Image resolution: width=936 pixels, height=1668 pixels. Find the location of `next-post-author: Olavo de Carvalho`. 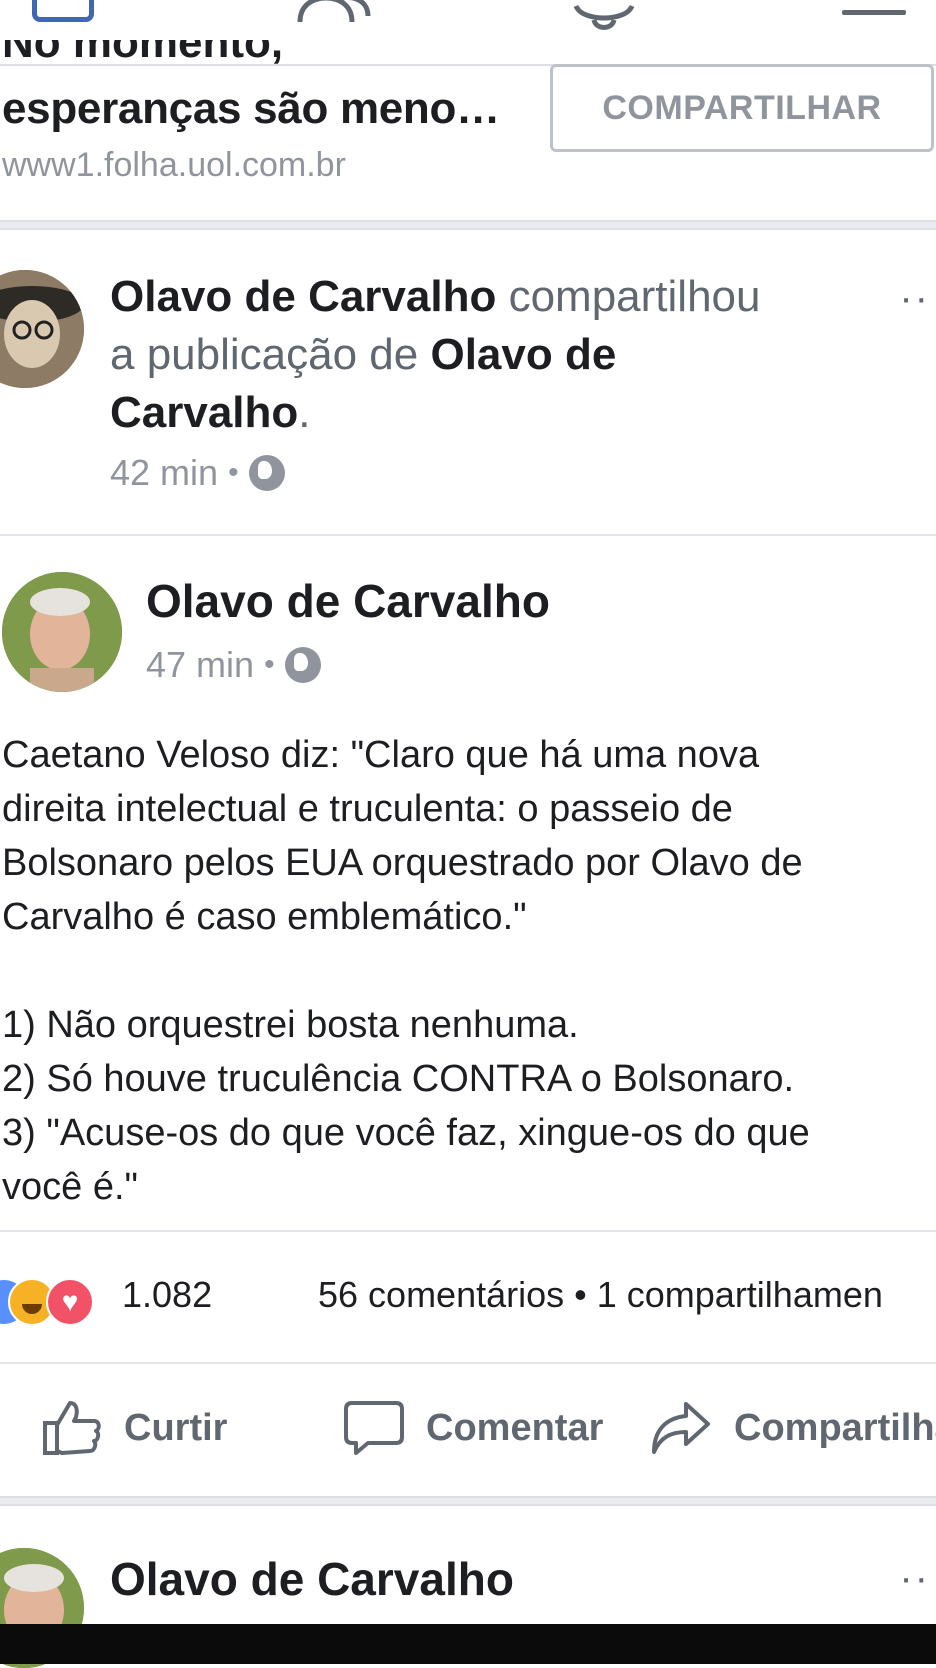

next-post-author: Olavo de Carvalho is located at coordinates (312, 1579).